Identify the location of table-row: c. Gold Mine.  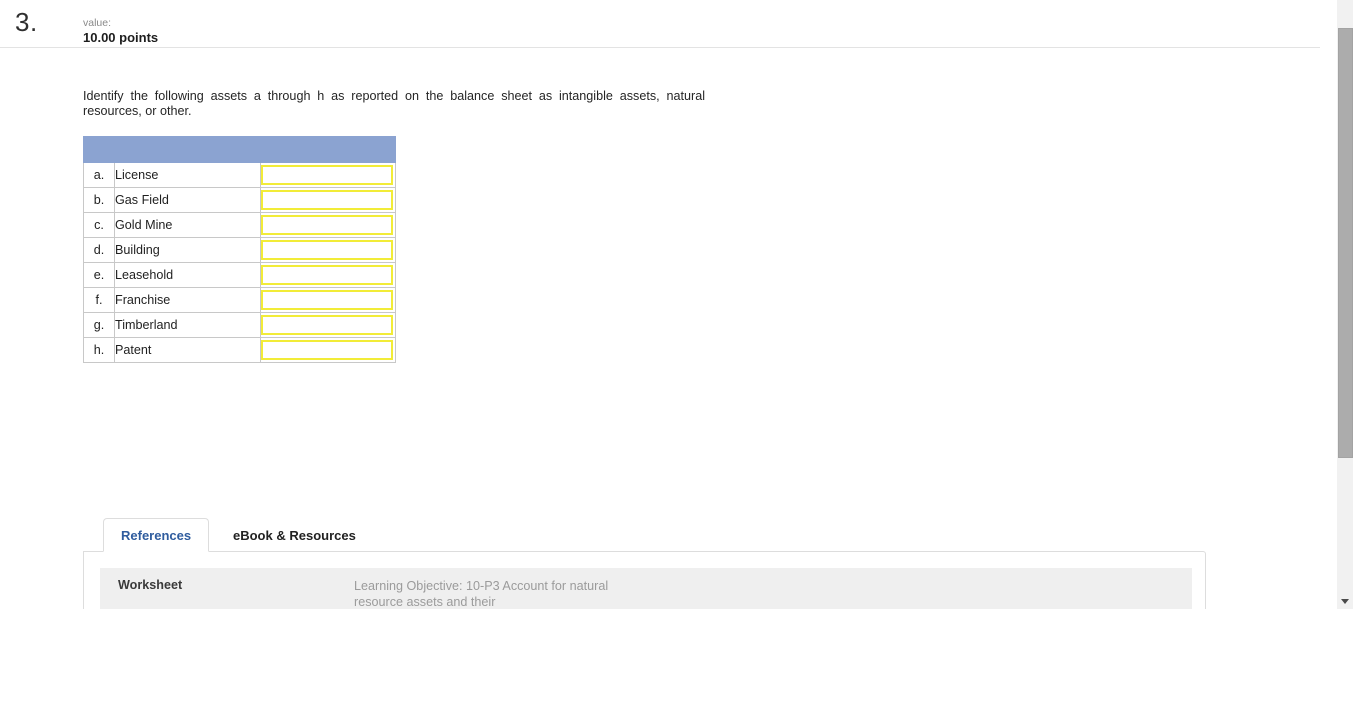
(239, 225).